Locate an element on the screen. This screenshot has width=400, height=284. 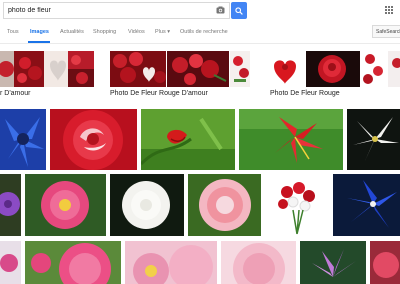
header is located at coordinates (200, 11).